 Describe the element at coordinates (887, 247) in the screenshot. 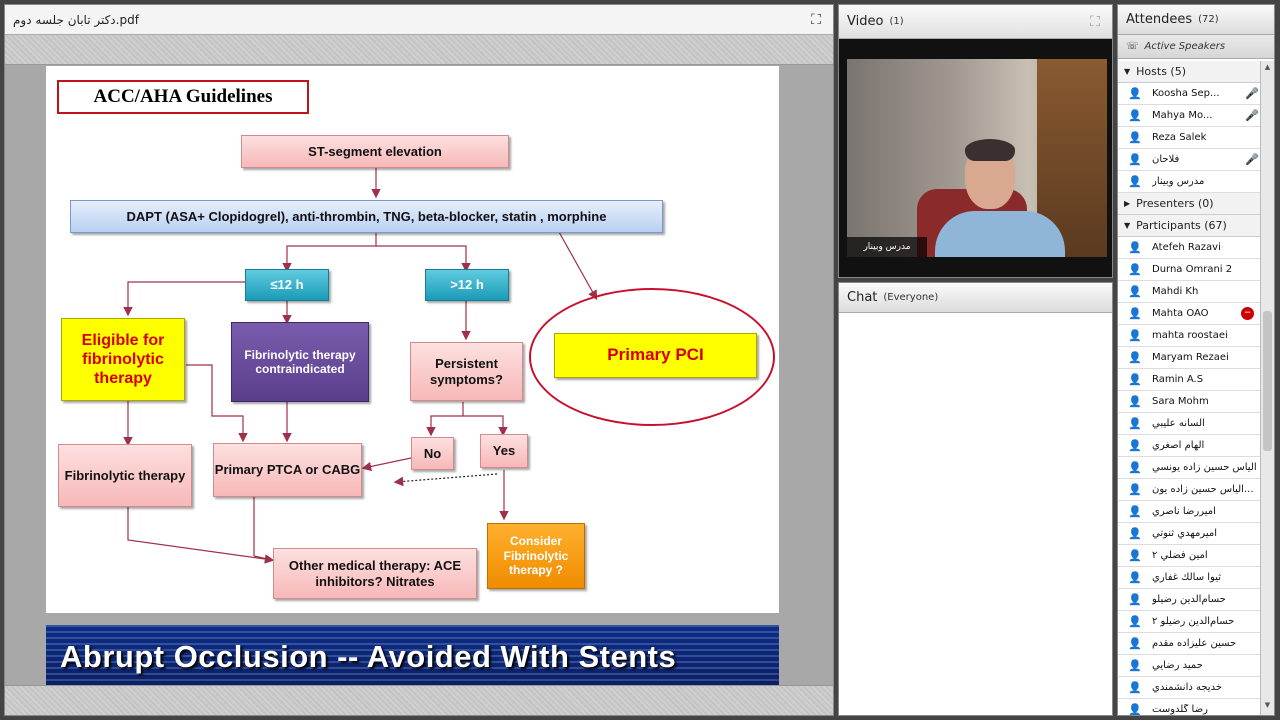

I see `video-presenter-name: مدرس وبینار` at that location.